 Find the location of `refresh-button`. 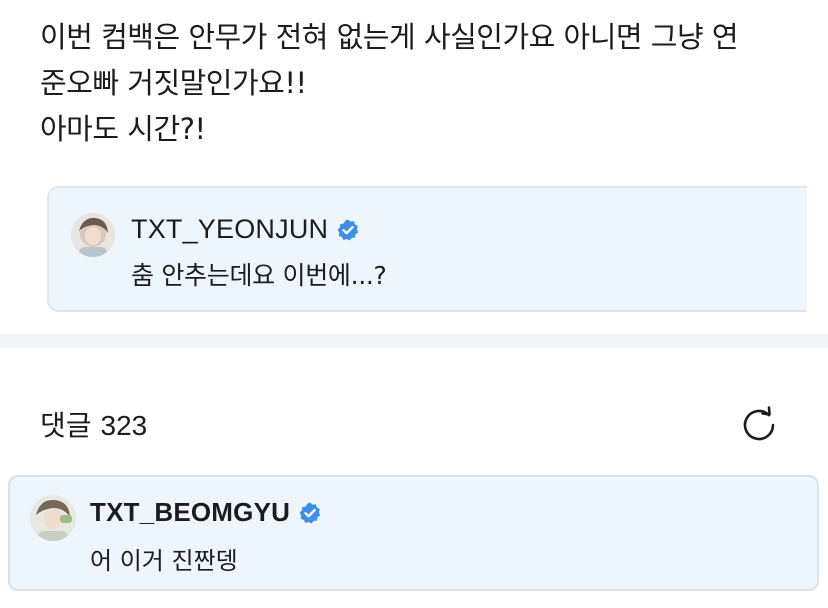

refresh-button is located at coordinates (759, 425).